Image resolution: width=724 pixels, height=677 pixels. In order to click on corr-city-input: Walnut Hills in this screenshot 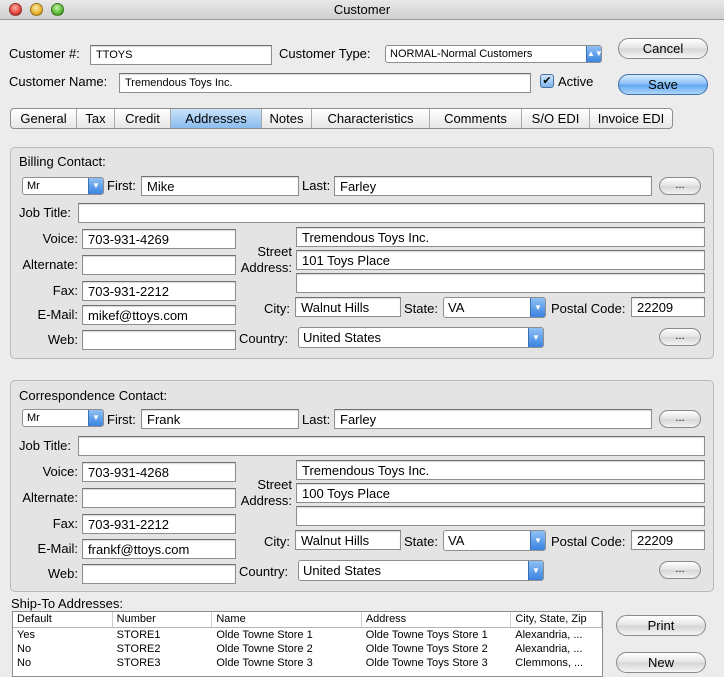, I will do `click(348, 540)`.